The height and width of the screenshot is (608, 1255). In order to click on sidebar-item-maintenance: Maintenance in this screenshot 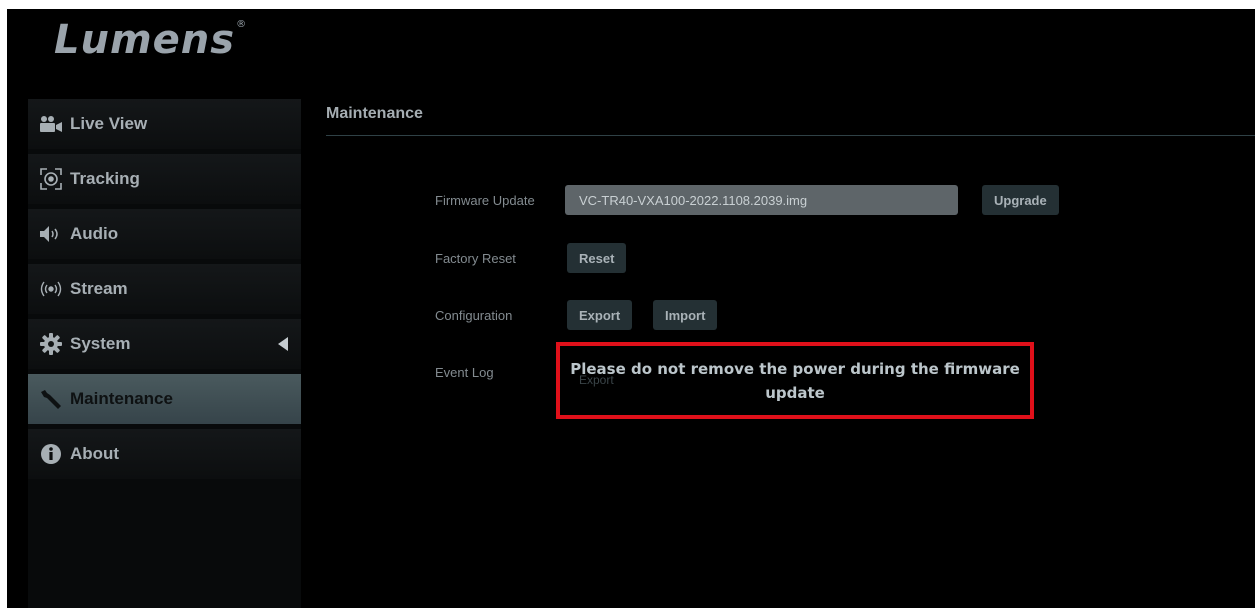, I will do `click(164, 399)`.